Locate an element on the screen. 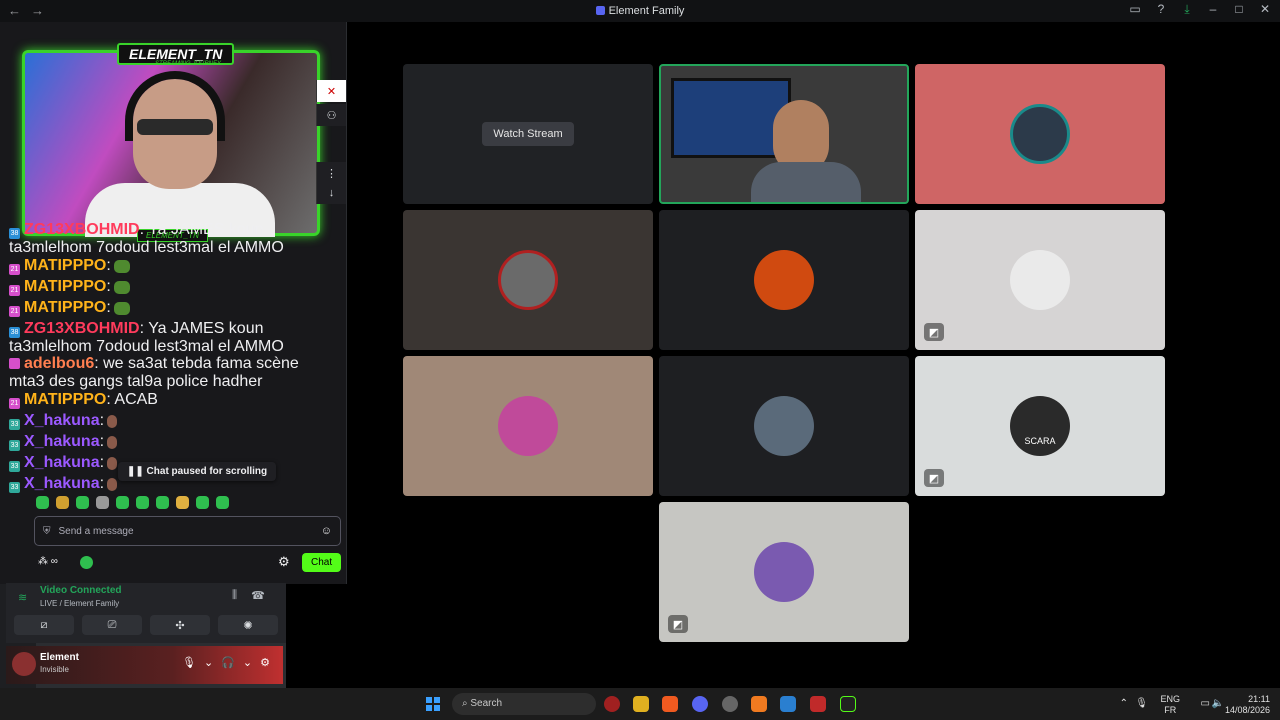  screen-share-button: ⎚ is located at coordinates (112, 625).